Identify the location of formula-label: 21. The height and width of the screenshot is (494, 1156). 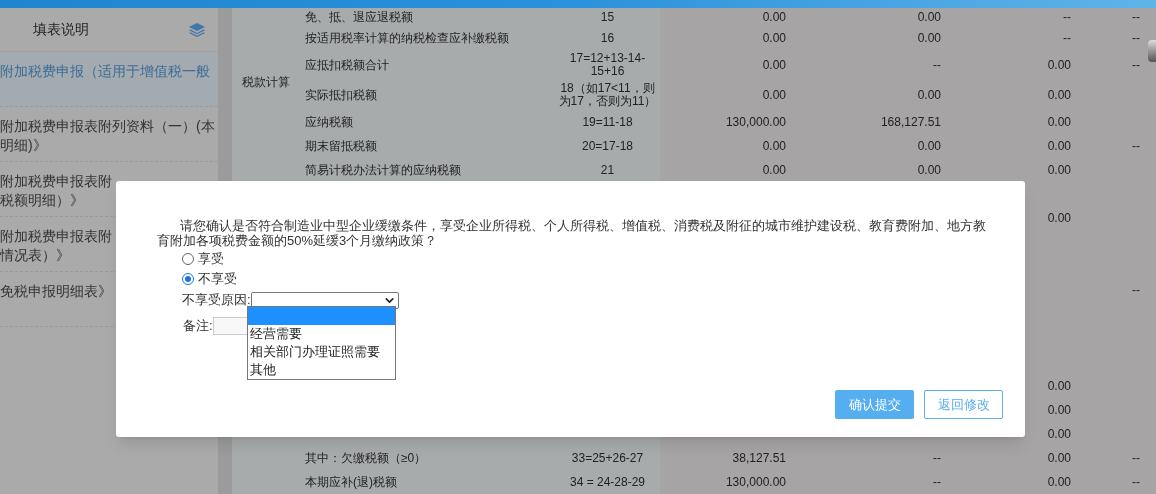
(607, 170).